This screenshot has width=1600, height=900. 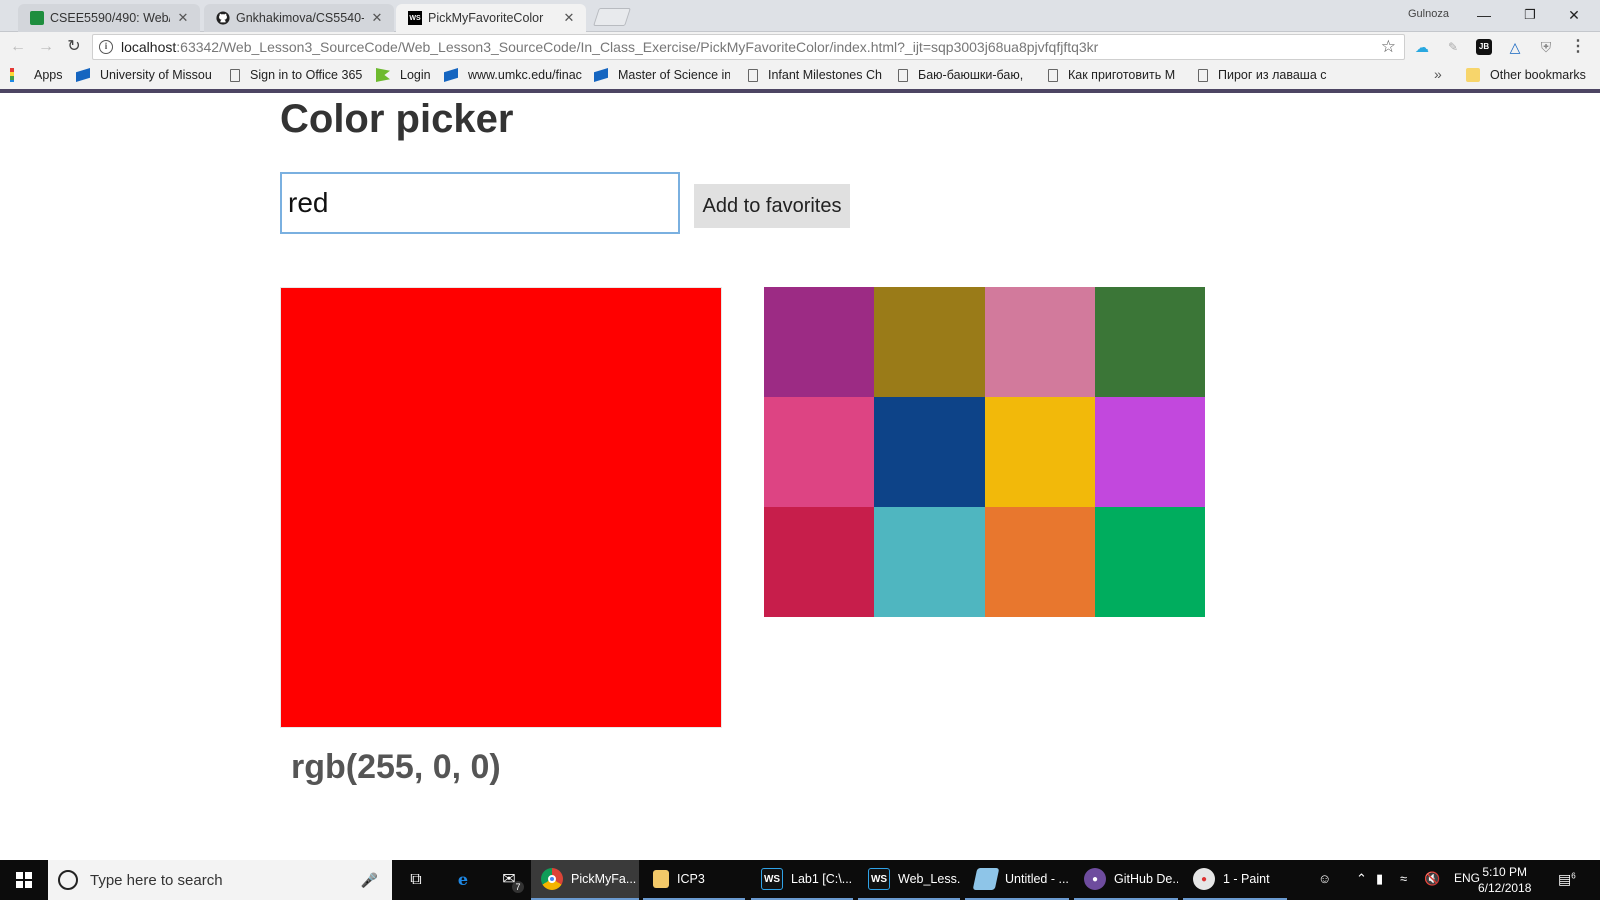 I want to click on bookmark-bayu: Баю-баюшки-баю,, so click(x=965, y=75).